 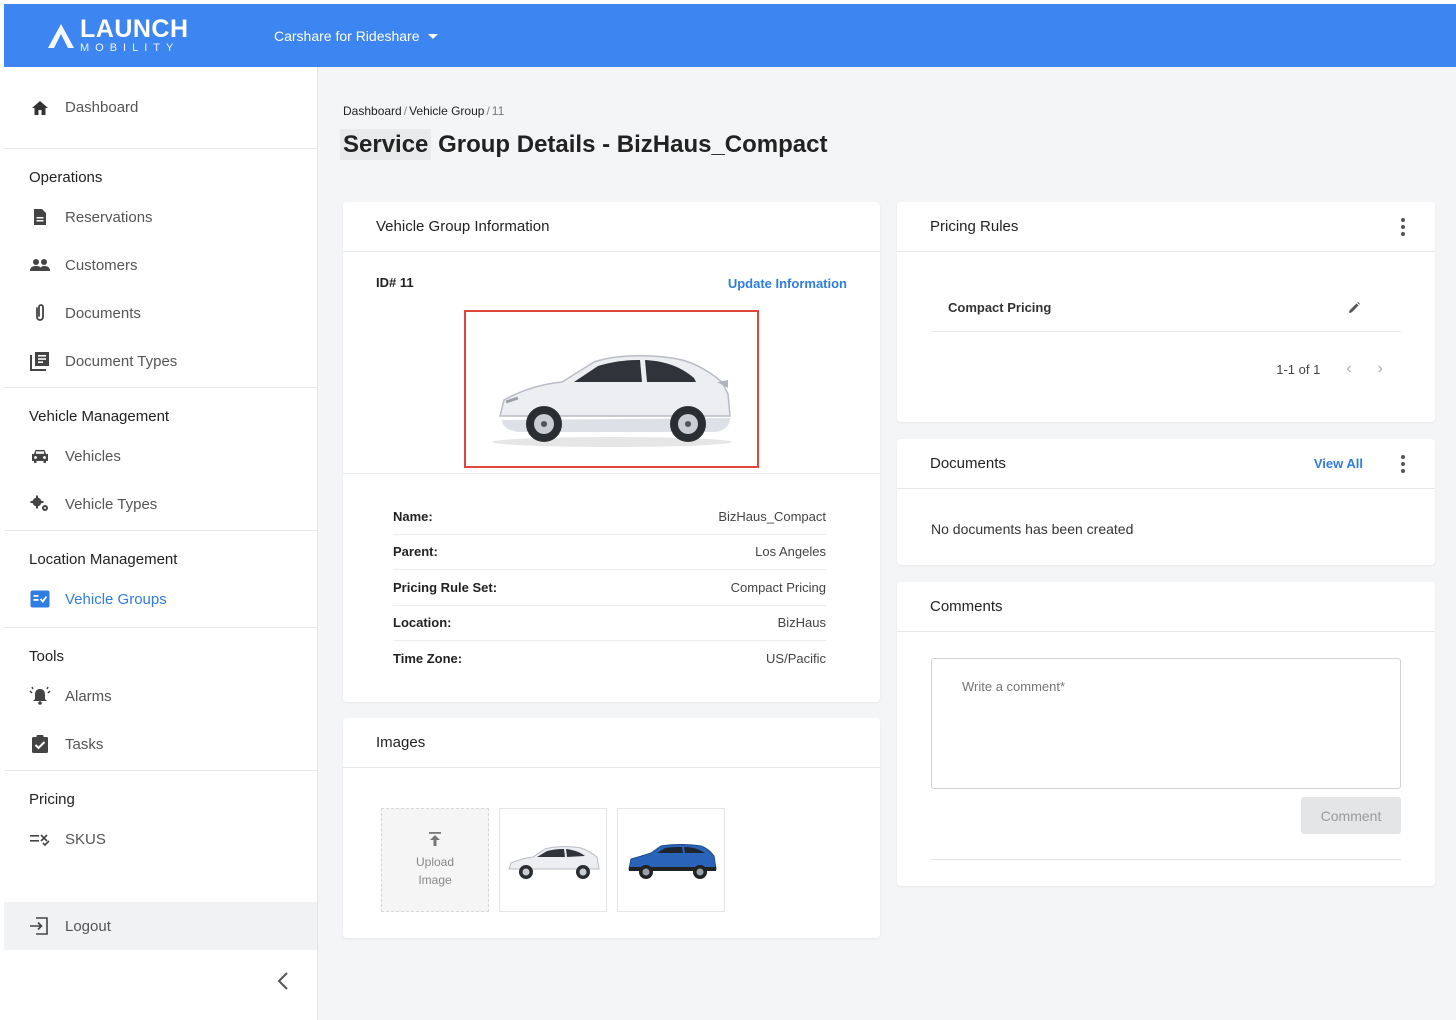 I want to click on pagination-label: 1-1 of 1, so click(x=1298, y=369).